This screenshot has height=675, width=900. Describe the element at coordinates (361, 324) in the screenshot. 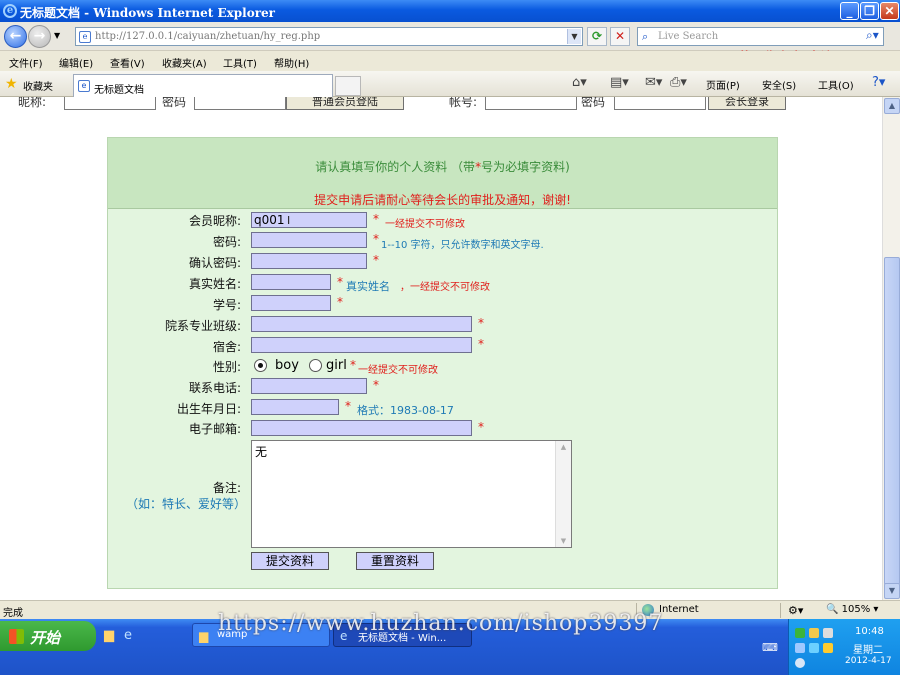

I see `department-input` at that location.